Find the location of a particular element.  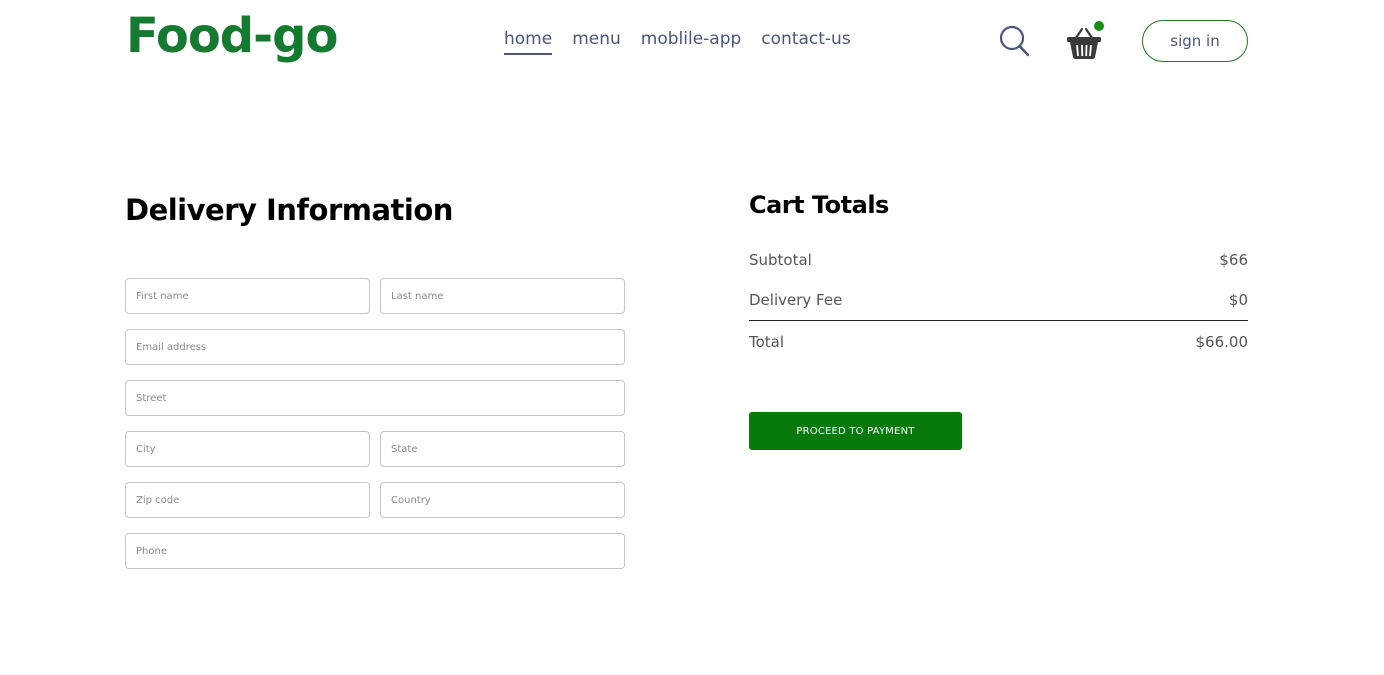

phone-row is located at coordinates (375, 551).